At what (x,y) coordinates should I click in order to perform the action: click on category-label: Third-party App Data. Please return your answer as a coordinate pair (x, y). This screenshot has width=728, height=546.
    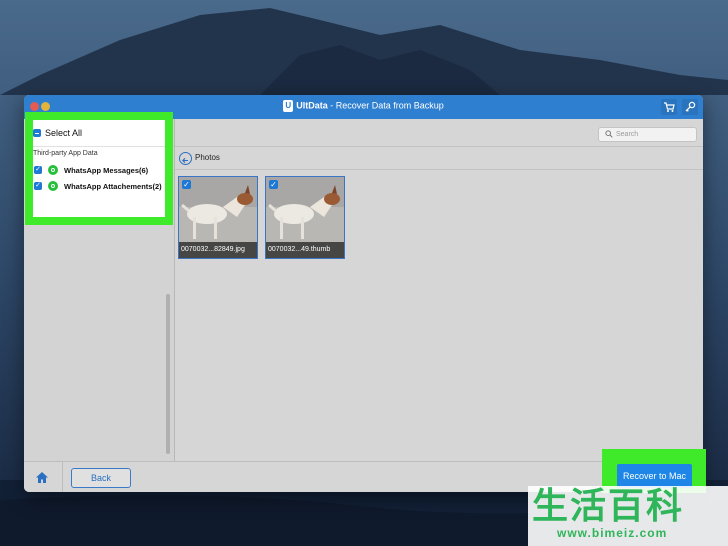
    Looking at the image, I should click on (65, 153).